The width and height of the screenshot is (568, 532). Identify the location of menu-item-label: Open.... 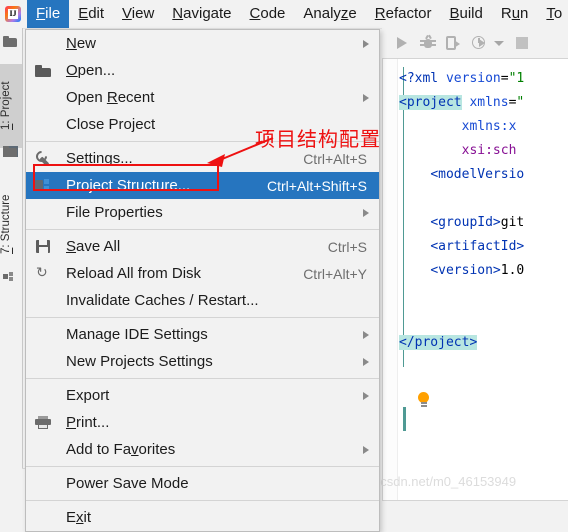
(91, 70).